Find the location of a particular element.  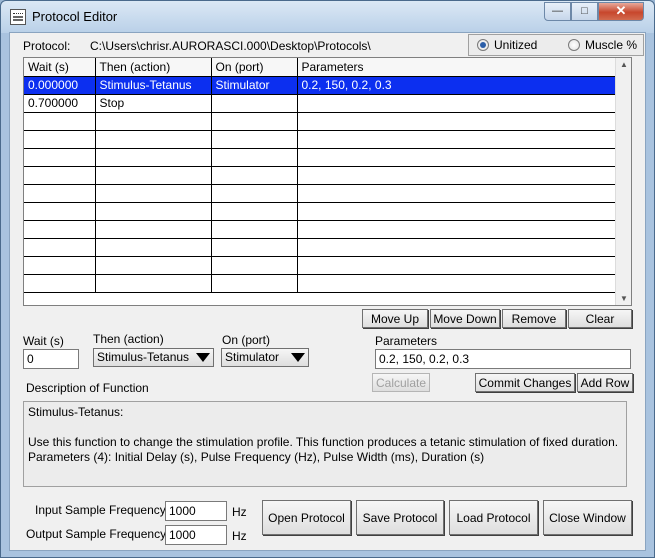

dropdown-arrow-icon is located at coordinates (298, 357).